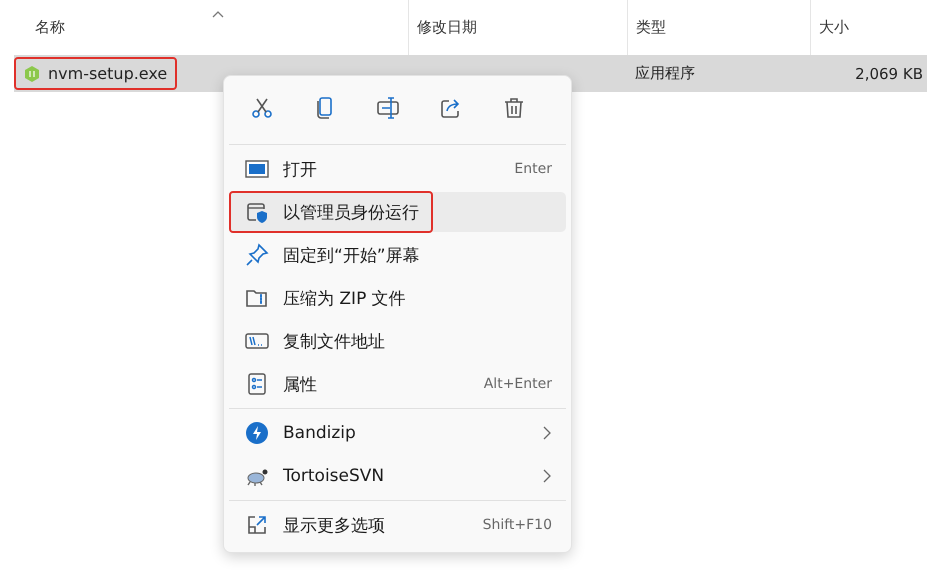 Image resolution: width=944 pixels, height=575 pixels. I want to click on menu-item: TortoiseSVN, so click(397, 476).